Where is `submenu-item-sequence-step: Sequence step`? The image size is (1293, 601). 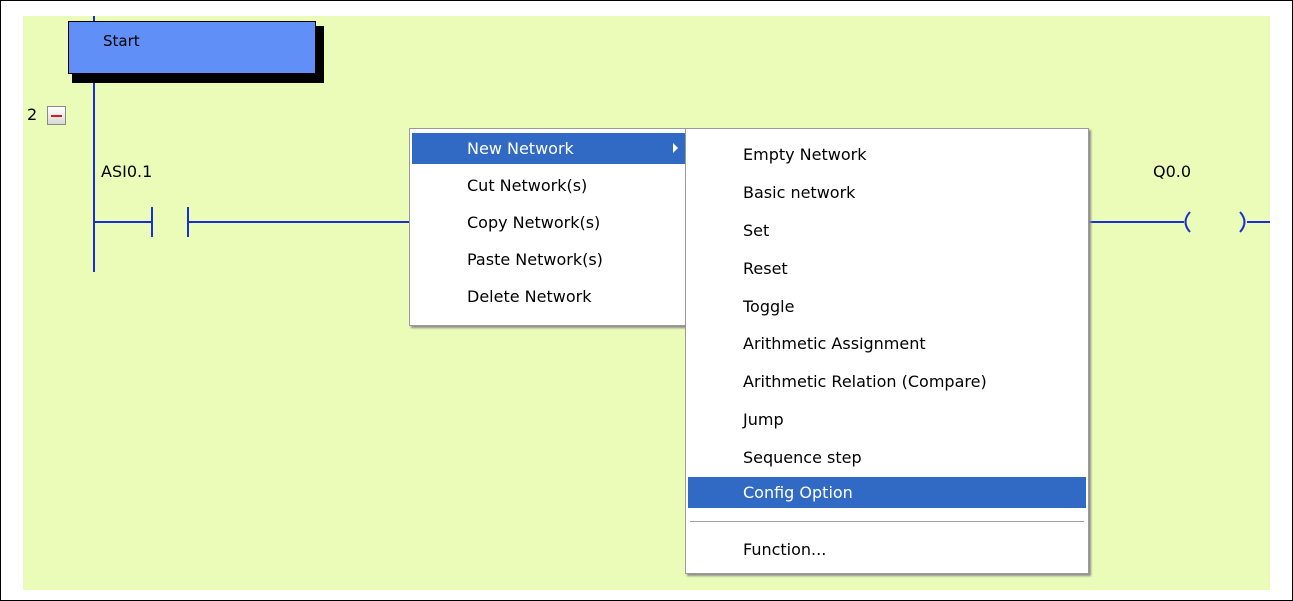 submenu-item-sequence-step: Sequence step is located at coordinates (887, 457).